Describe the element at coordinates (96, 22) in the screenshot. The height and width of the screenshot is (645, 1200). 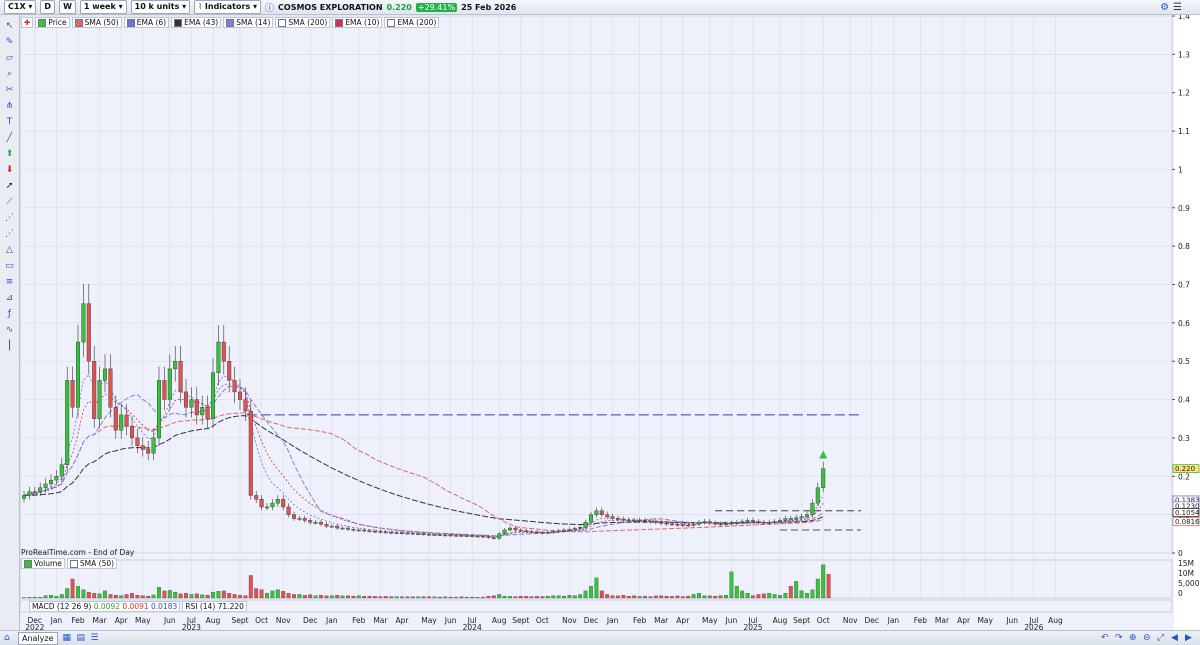
I see `legend-sma50: SMA (50)` at that location.